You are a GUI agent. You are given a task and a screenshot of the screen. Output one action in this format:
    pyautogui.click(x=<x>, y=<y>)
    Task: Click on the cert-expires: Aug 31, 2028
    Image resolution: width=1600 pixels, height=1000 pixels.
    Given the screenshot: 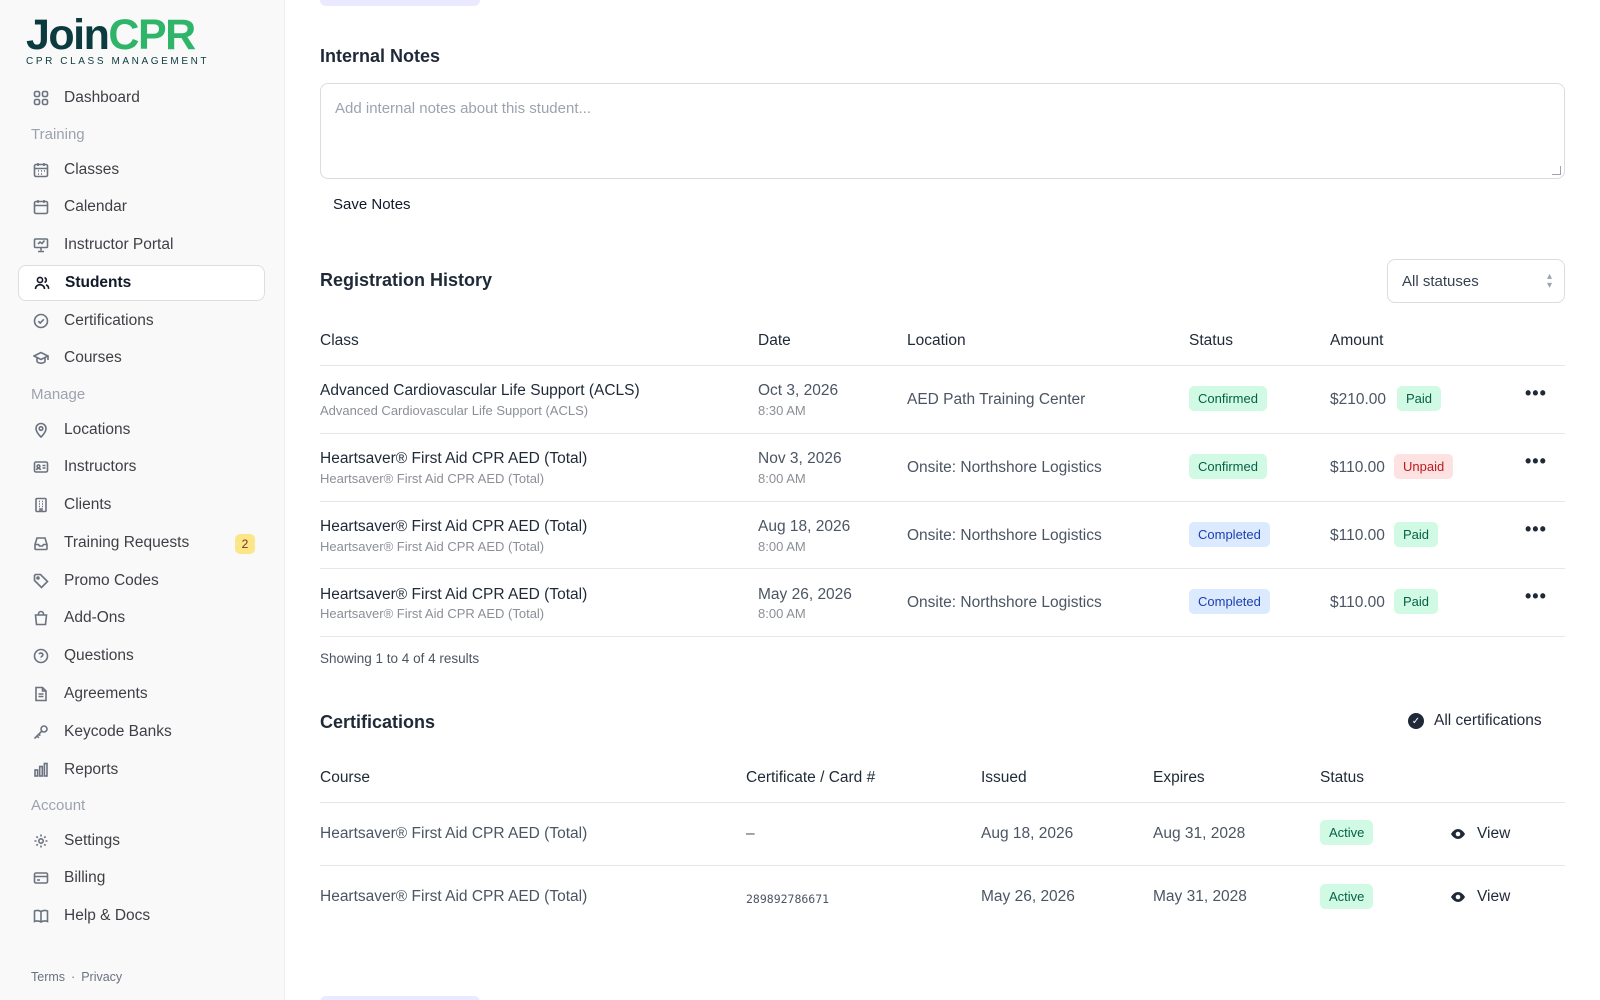 What is the action you would take?
    pyautogui.click(x=1199, y=833)
    